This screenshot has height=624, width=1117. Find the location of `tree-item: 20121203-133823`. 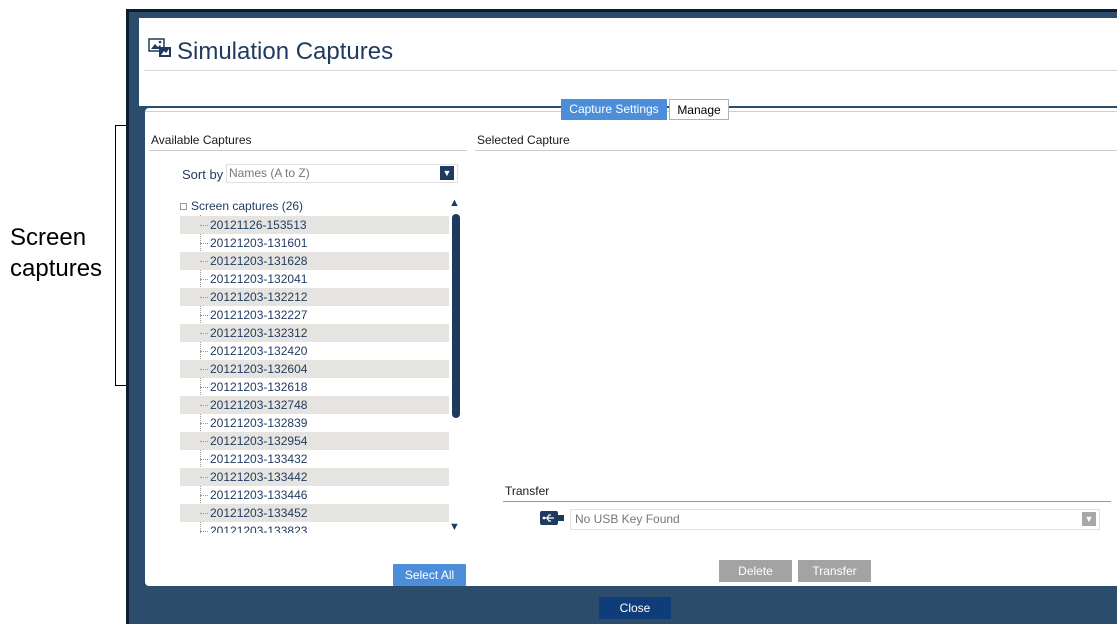

tree-item: 20121203-133823 is located at coordinates (314, 527).